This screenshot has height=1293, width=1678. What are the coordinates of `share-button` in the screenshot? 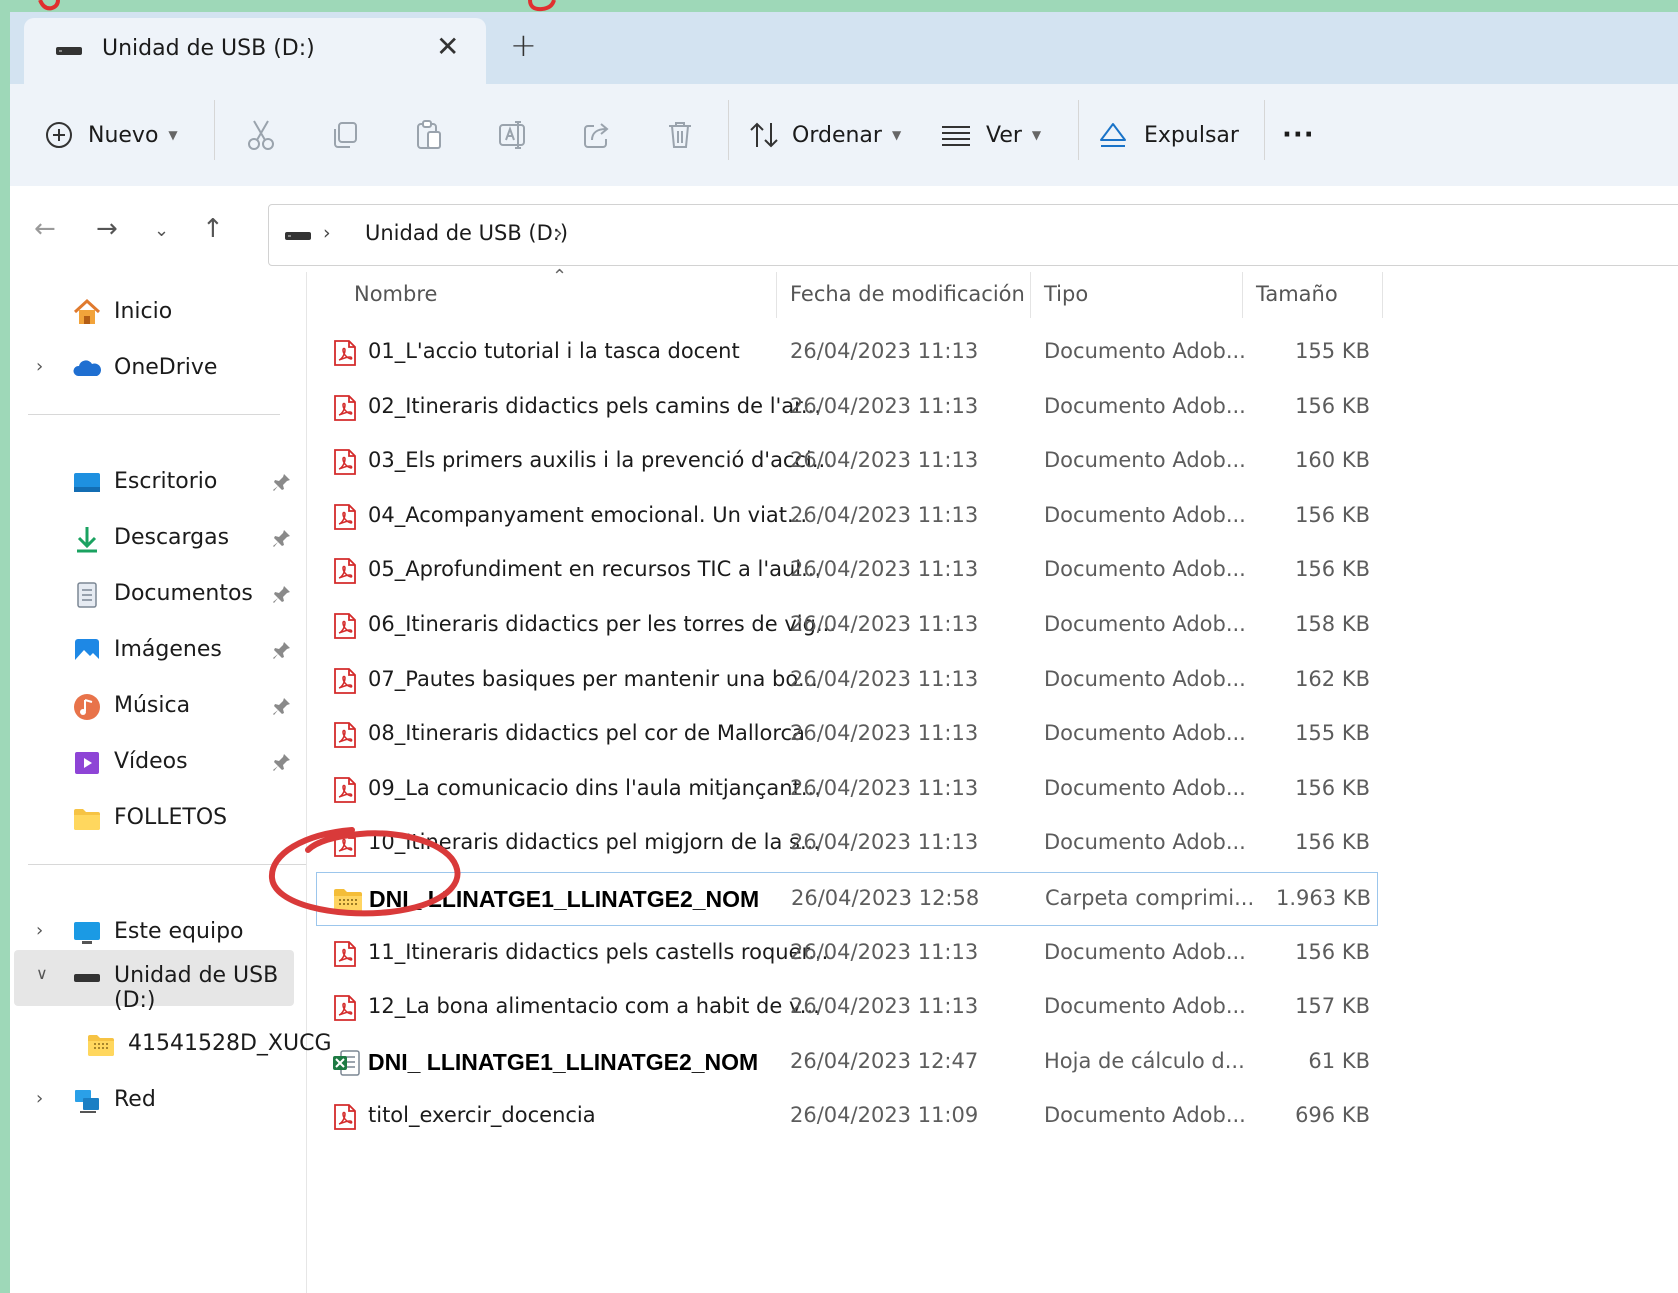 It's located at (597, 135).